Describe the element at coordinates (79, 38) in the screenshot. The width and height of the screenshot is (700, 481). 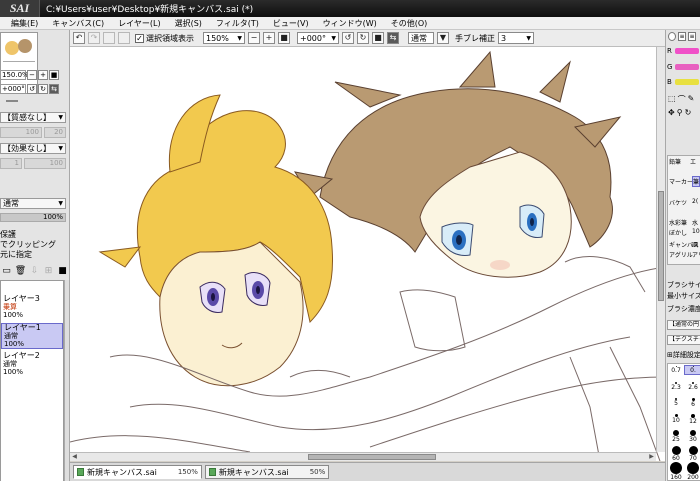
I see `undo-icon: ↶` at that location.